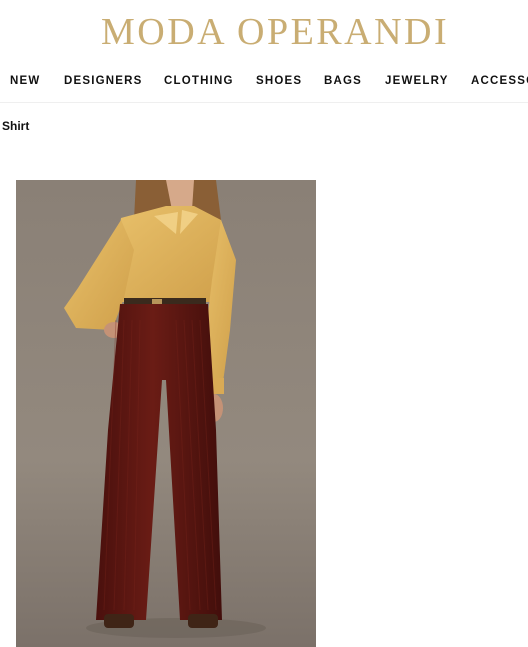 The height and width of the screenshot is (647, 528). I want to click on nav-divider, so click(264, 102).